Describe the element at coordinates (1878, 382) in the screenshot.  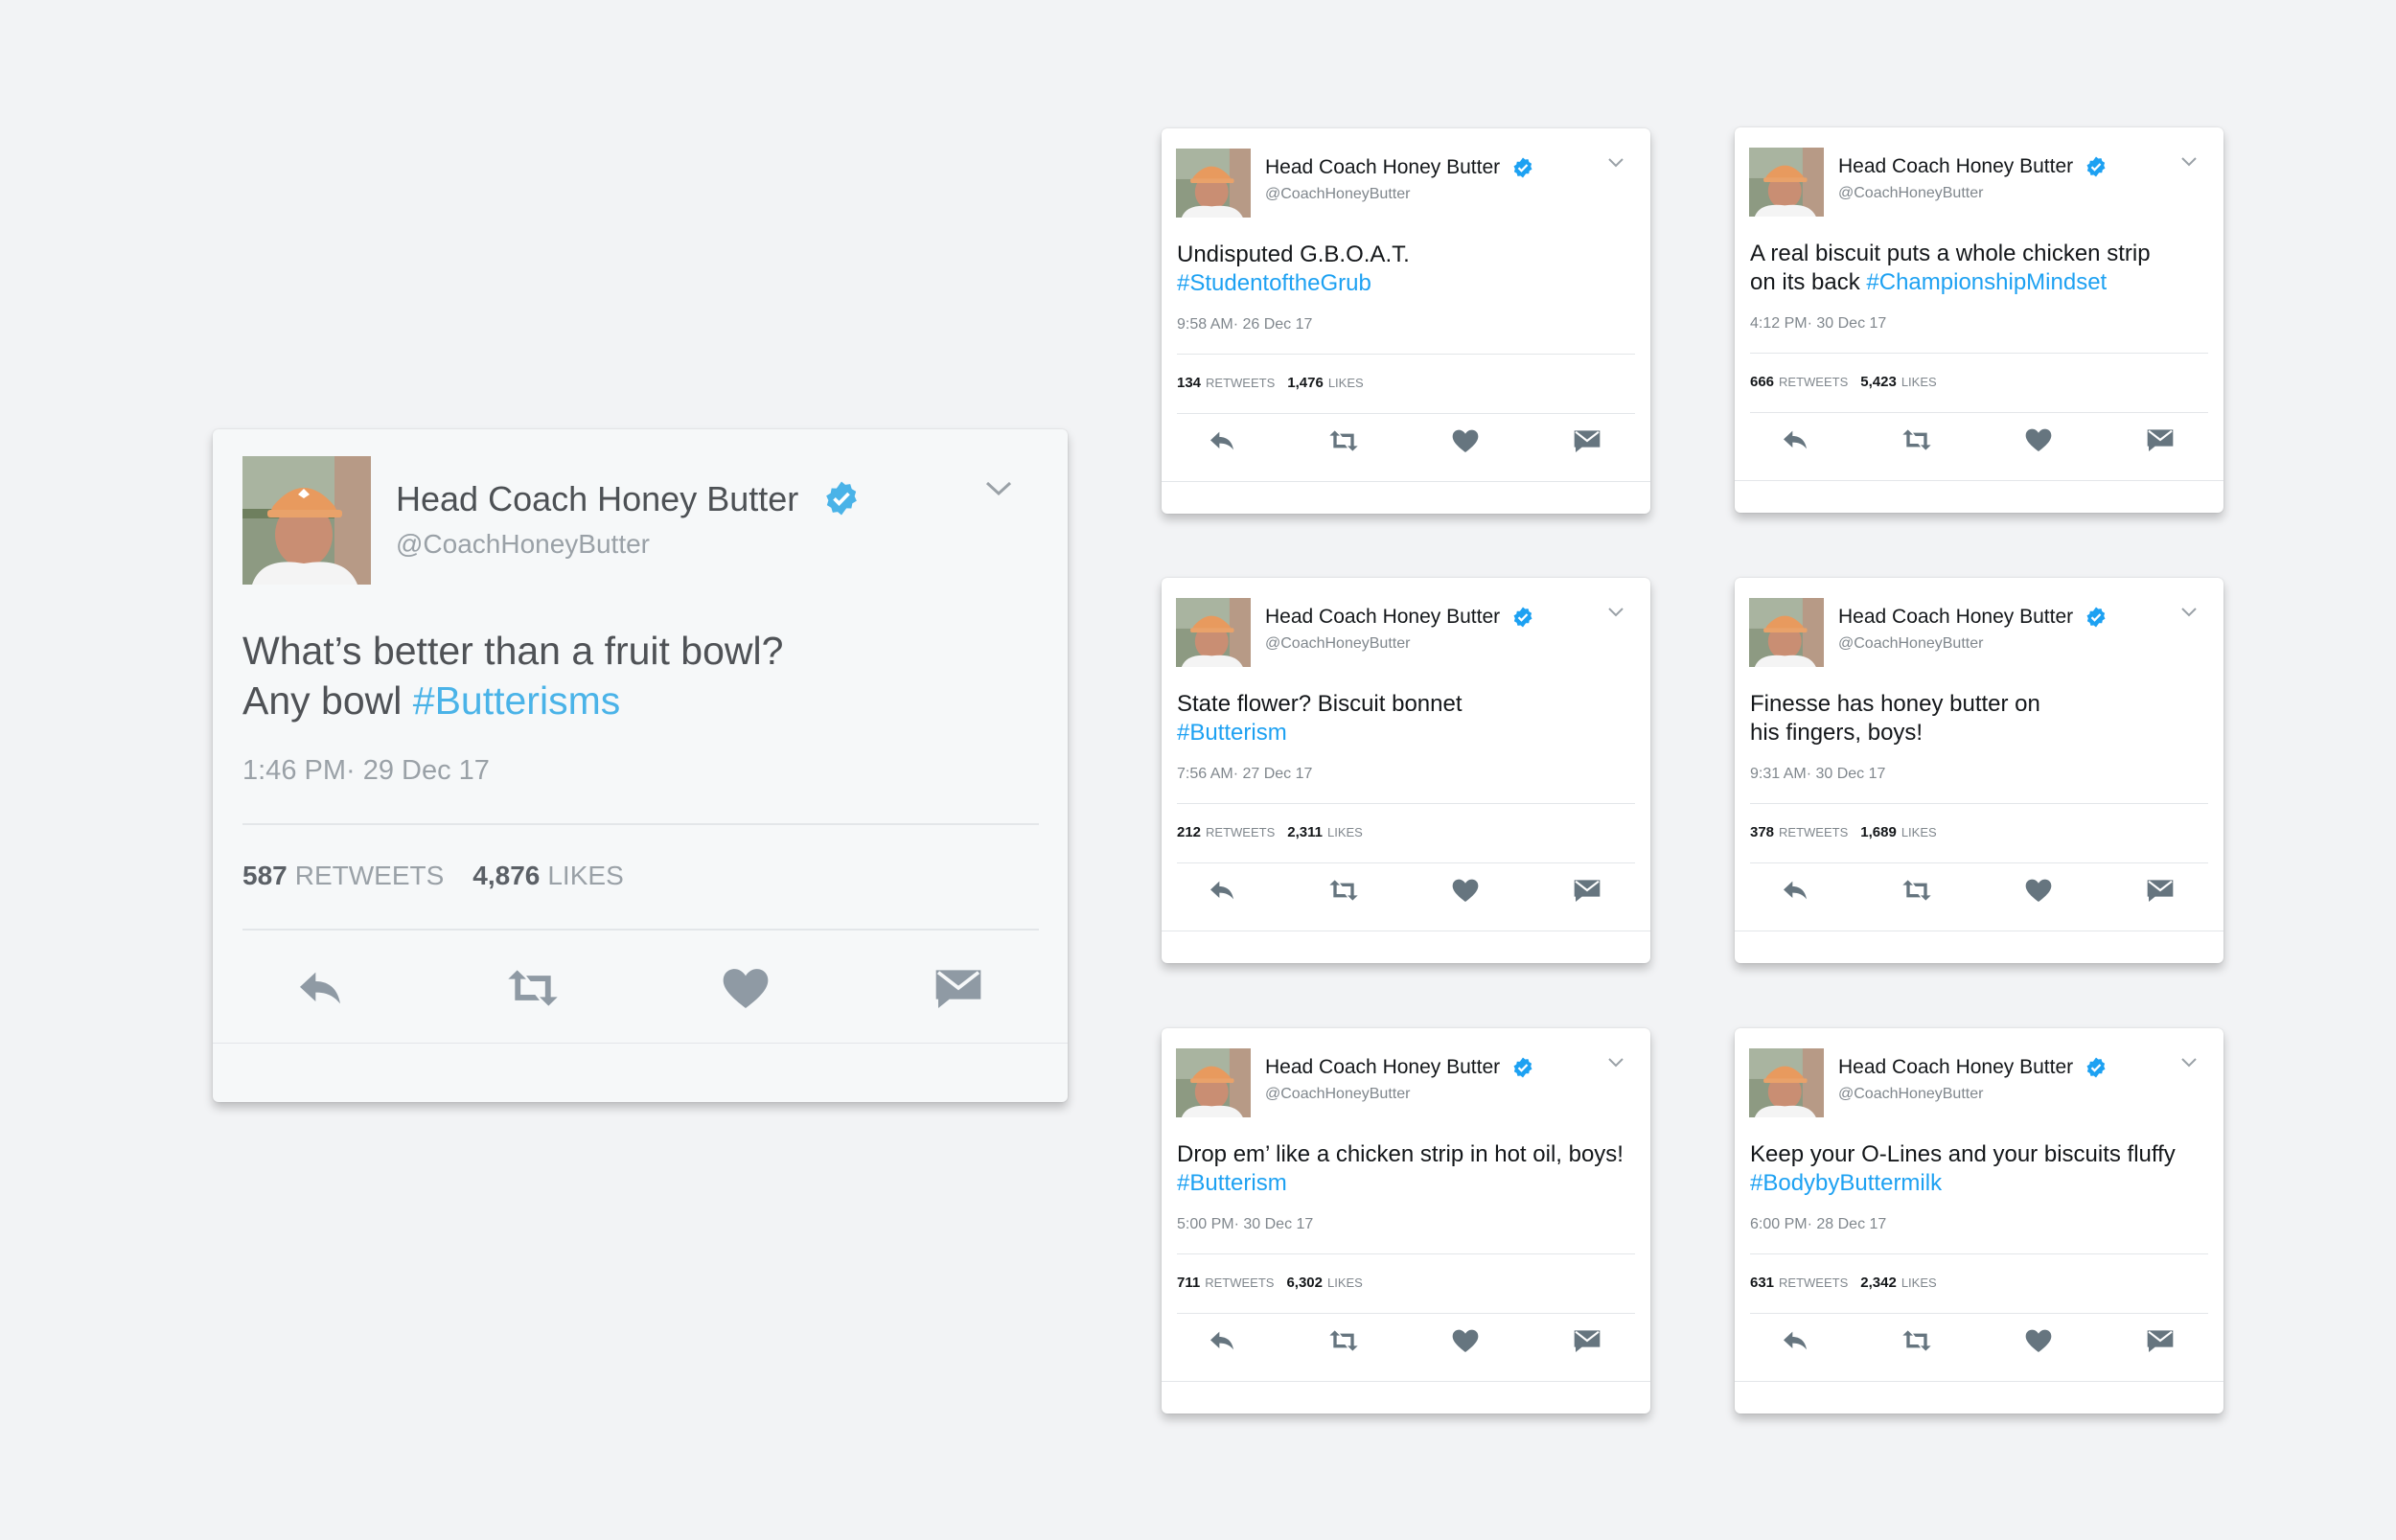
I see `like-count: 5,423` at that location.